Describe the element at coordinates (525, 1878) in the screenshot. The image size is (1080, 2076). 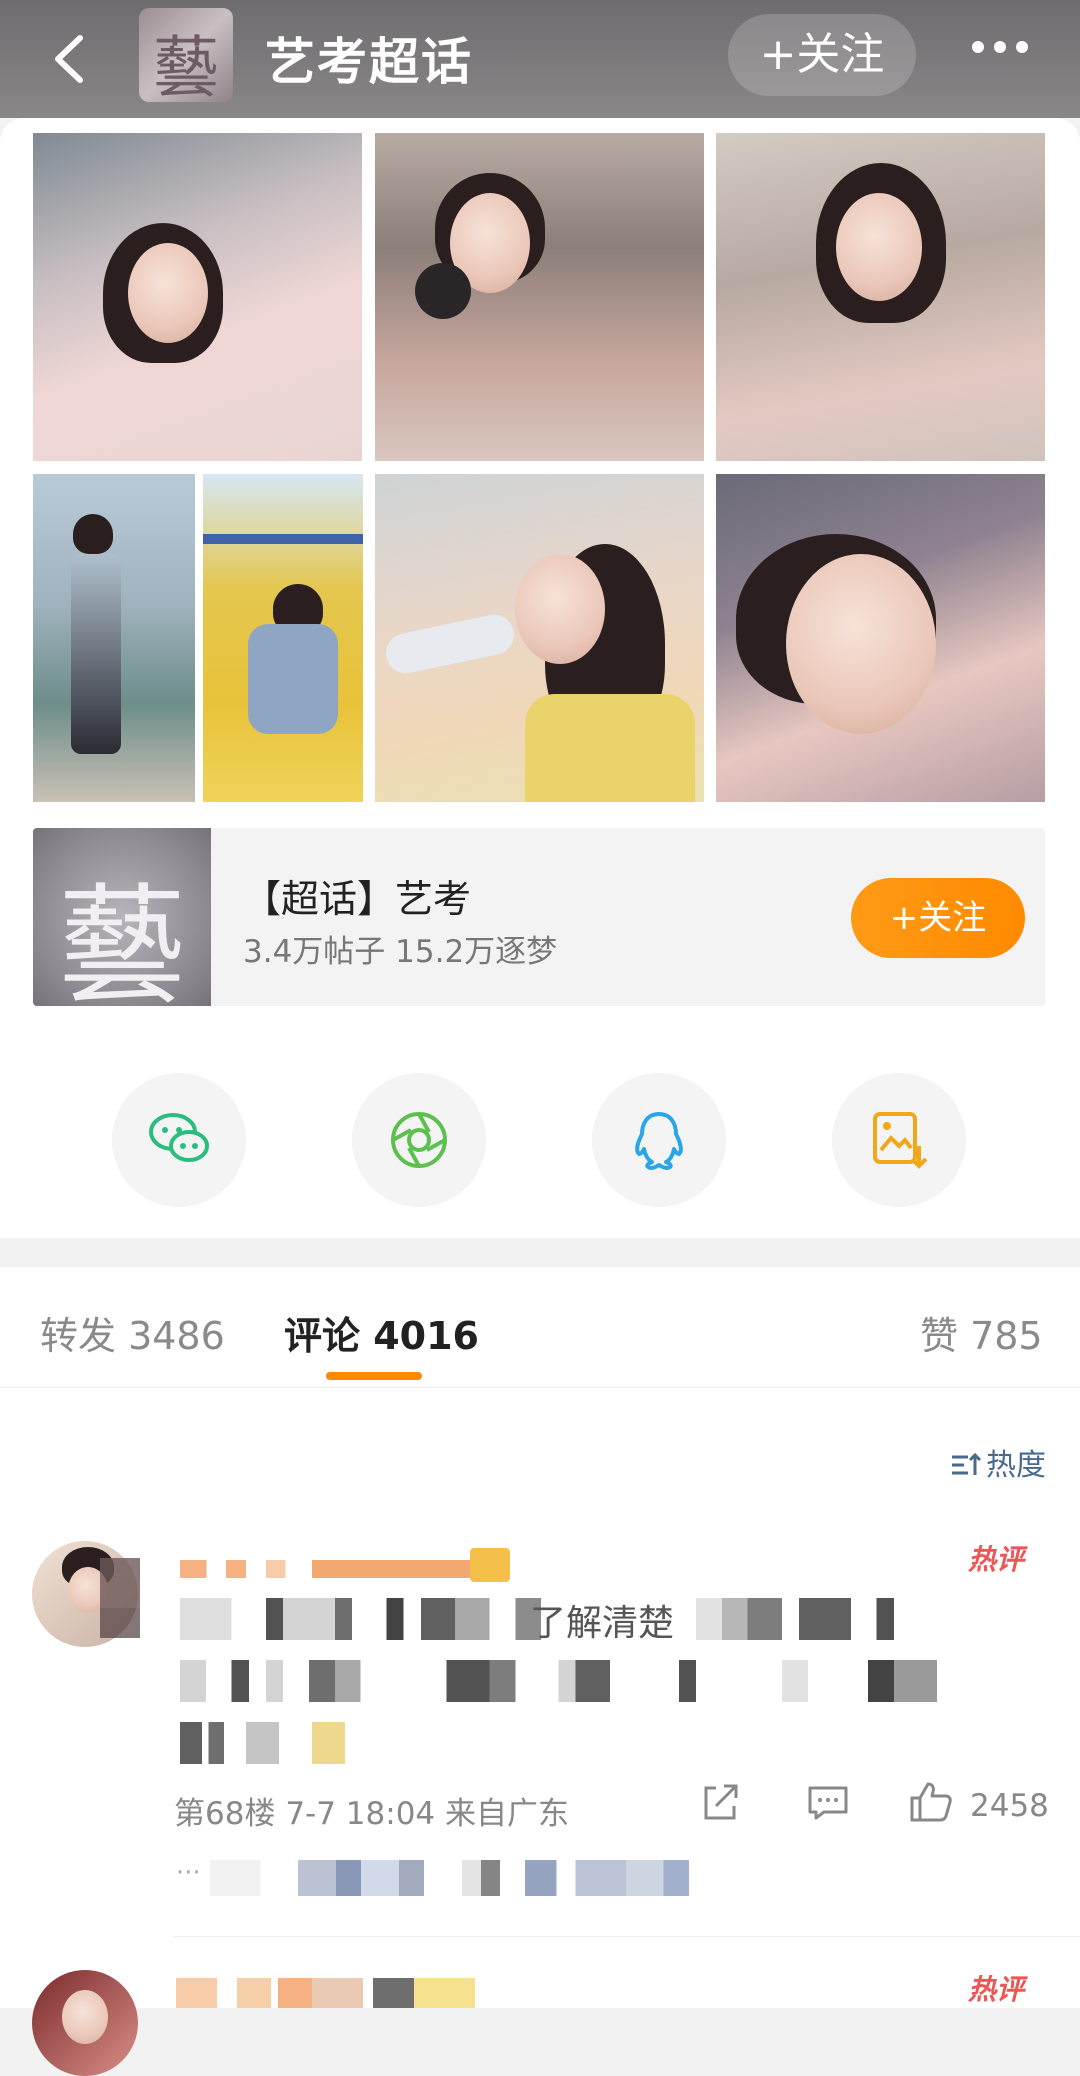
I see `reply-preview-blurred` at that location.